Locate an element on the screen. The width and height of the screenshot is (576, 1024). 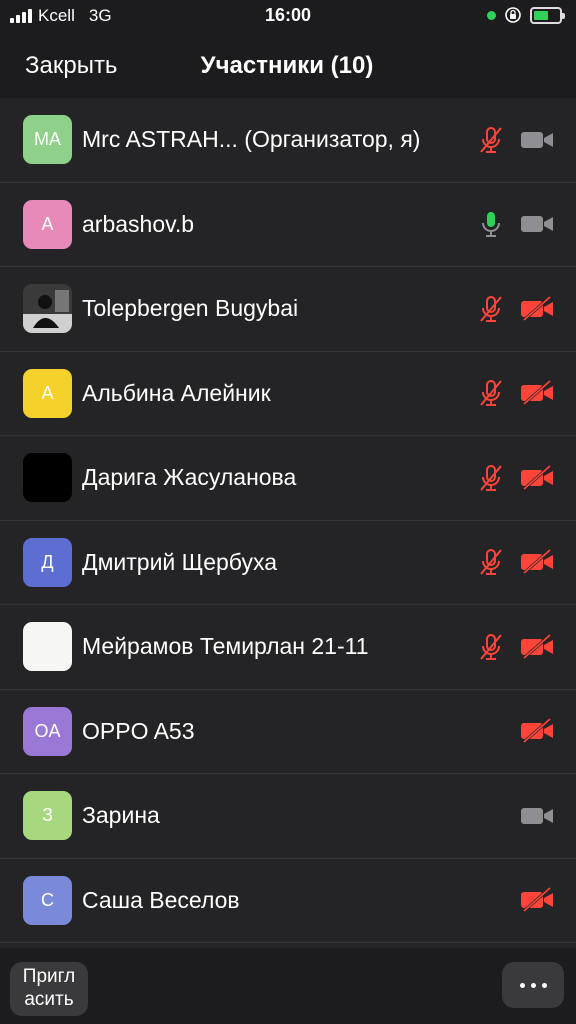
avatar-initials: Д is located at coordinates (47, 561).